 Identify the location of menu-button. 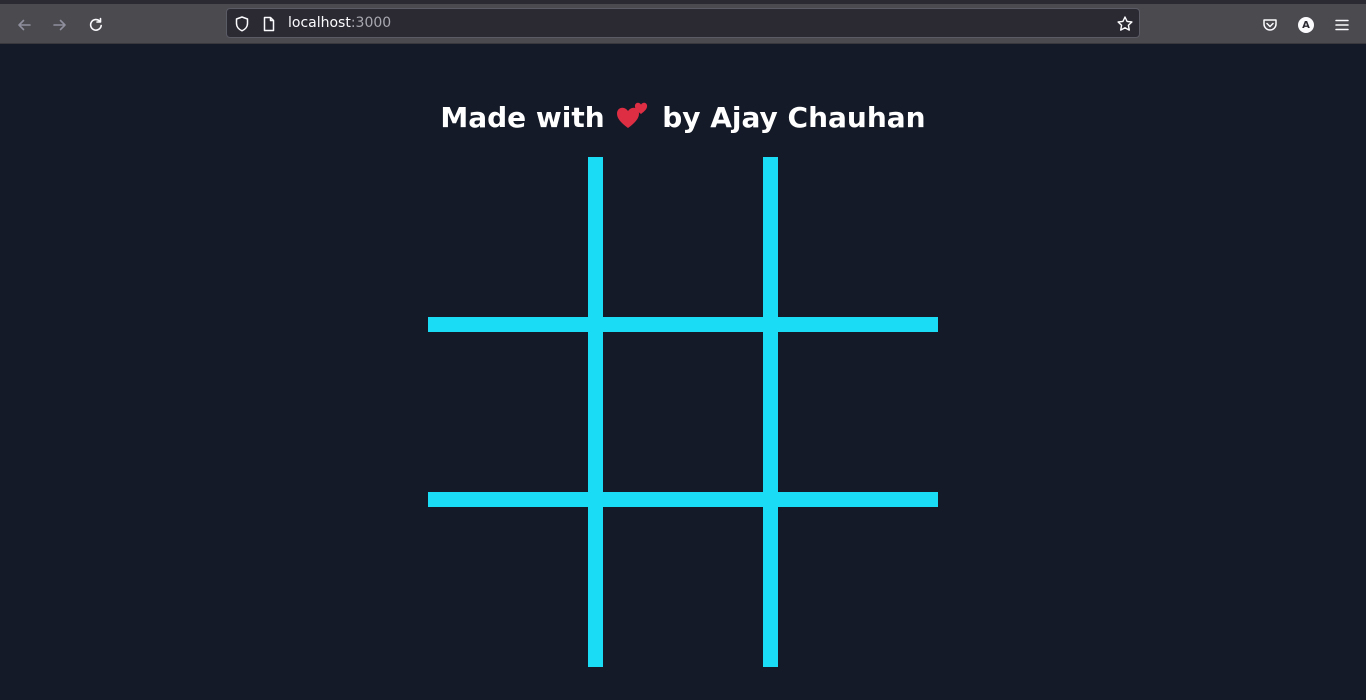
(1342, 25).